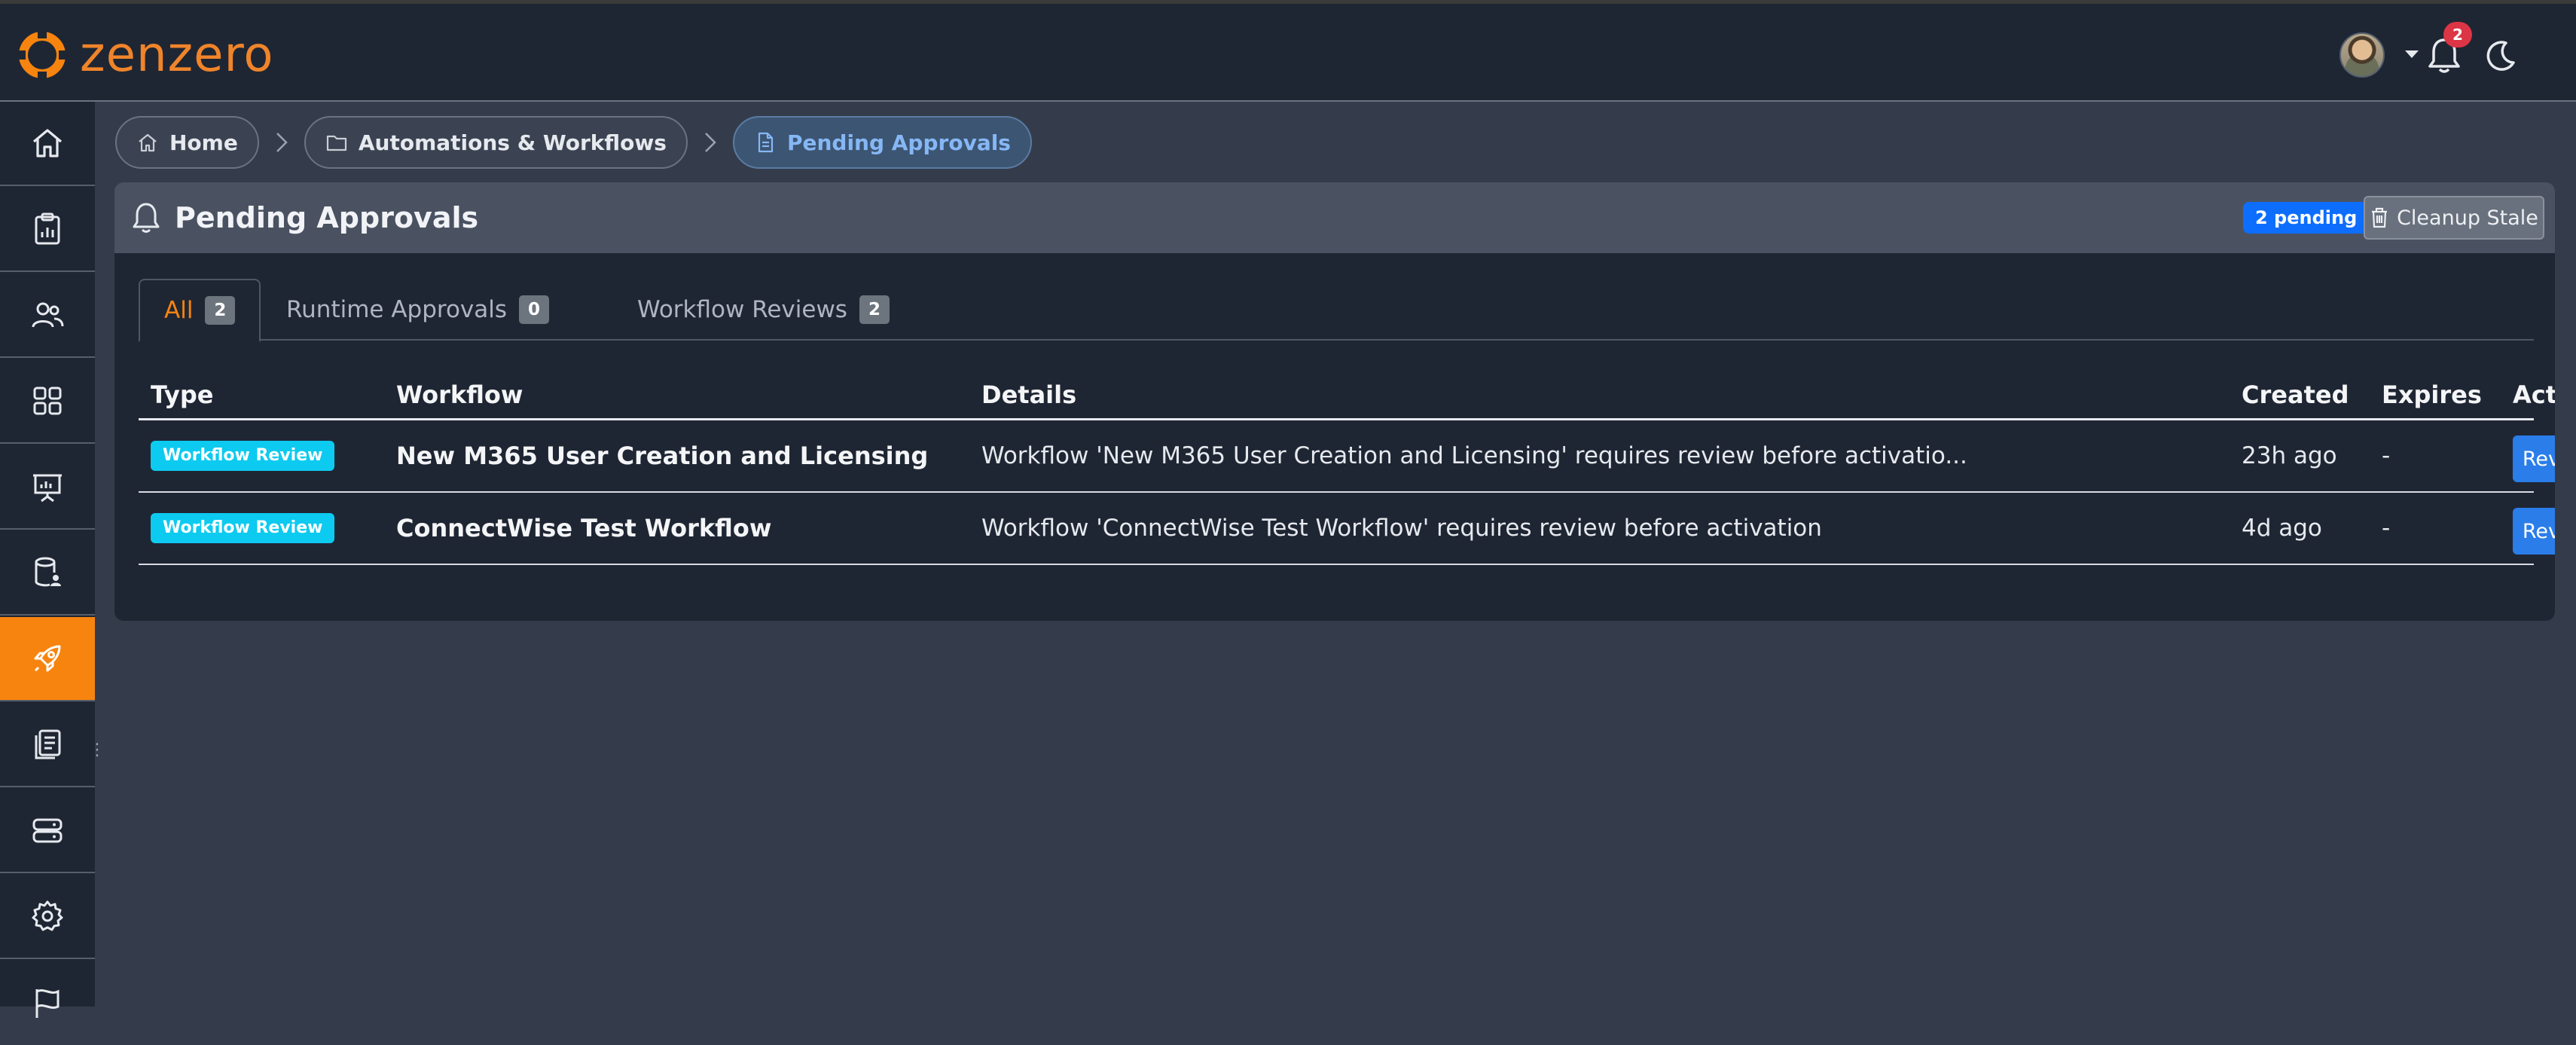 The width and height of the screenshot is (2576, 1045). Describe the element at coordinates (899, 143) in the screenshot. I see `breadcrumb-label: Pending Approvals` at that location.